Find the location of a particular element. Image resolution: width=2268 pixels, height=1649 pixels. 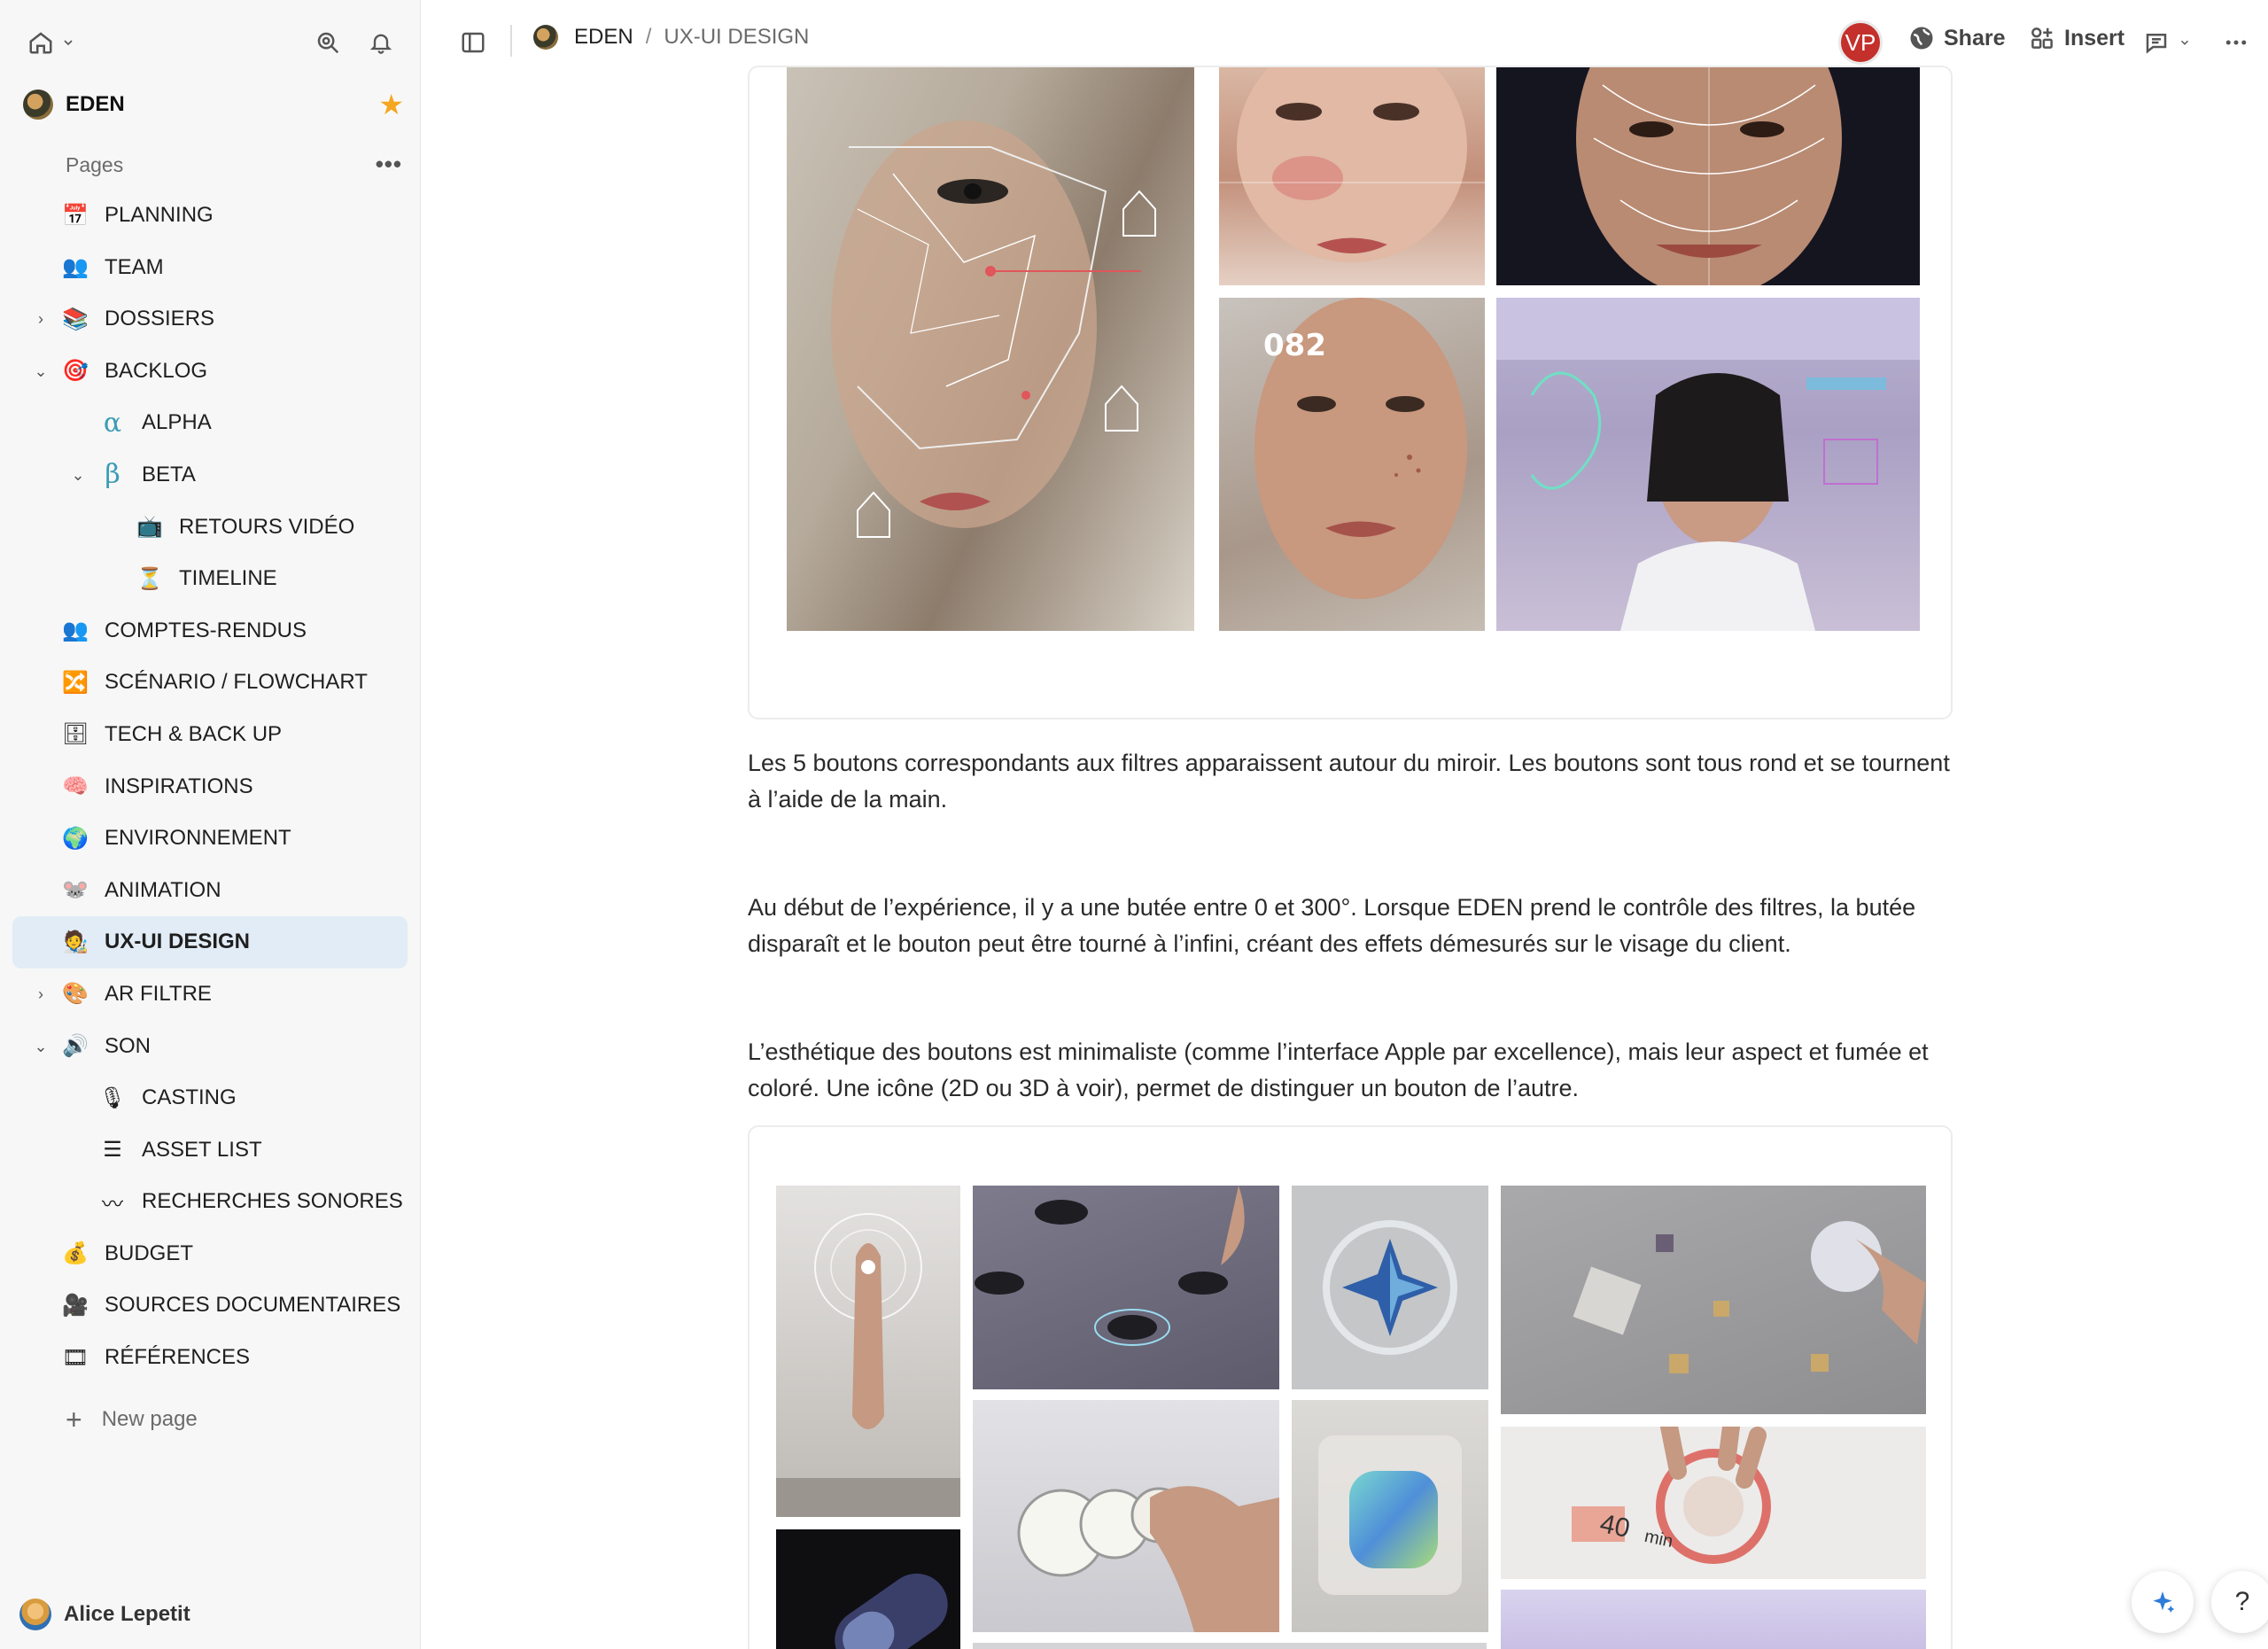

sidebar-item-label: INSPIRATIONS is located at coordinates (179, 786).